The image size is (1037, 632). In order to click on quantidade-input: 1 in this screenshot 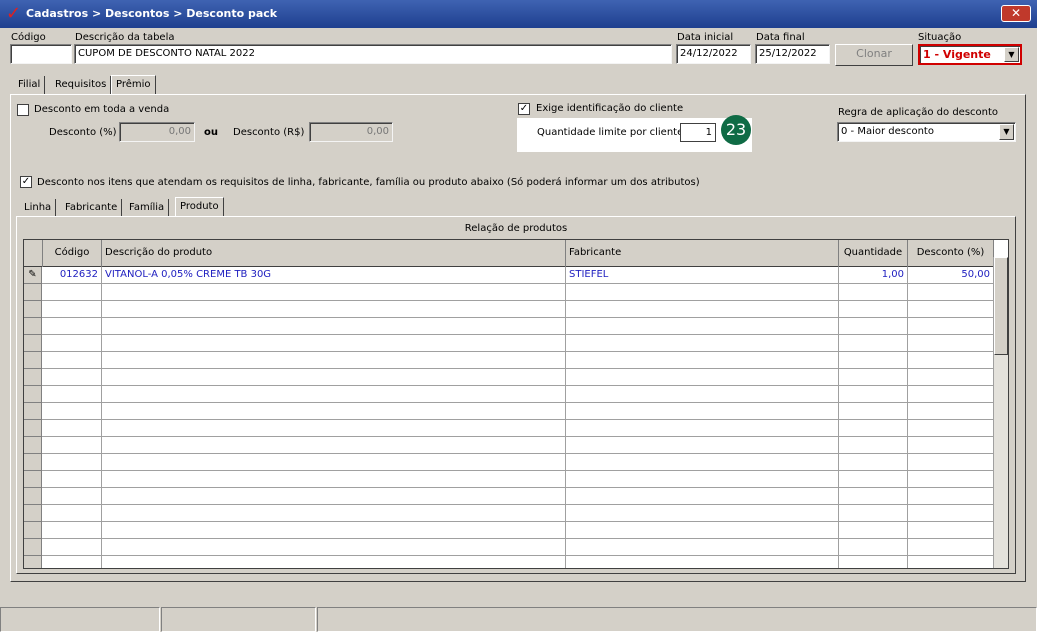, I will do `click(698, 132)`.